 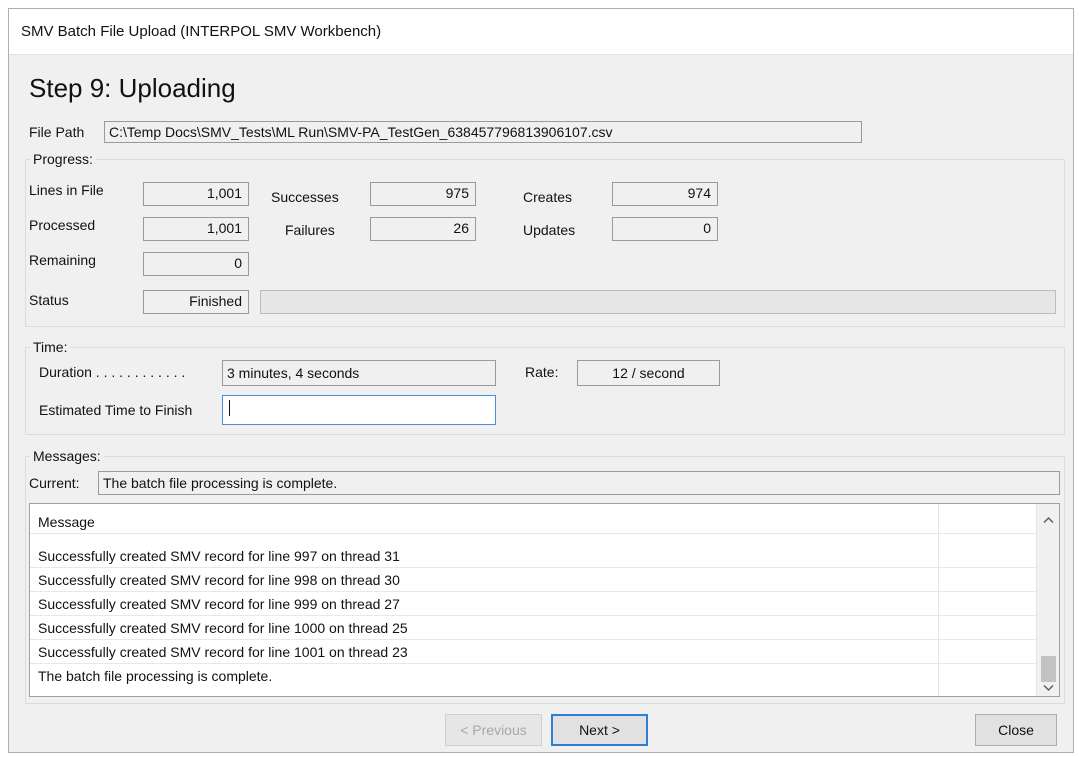 What do you see at coordinates (423, 229) in the screenshot?
I see `failures-field: 26` at bounding box center [423, 229].